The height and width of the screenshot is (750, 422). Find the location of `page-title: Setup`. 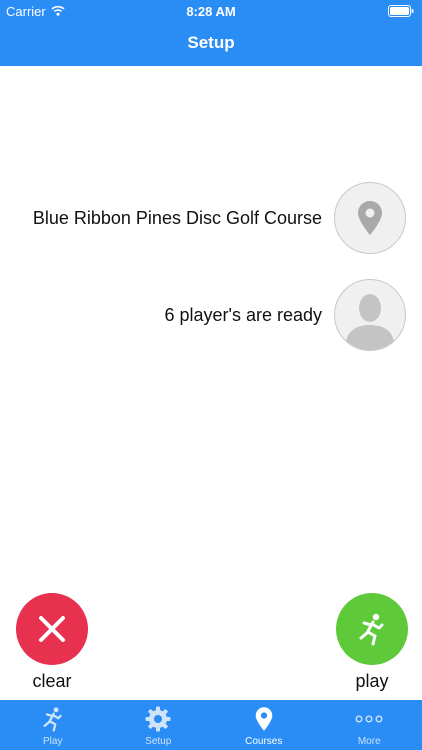

page-title: Setup is located at coordinates (211, 42).